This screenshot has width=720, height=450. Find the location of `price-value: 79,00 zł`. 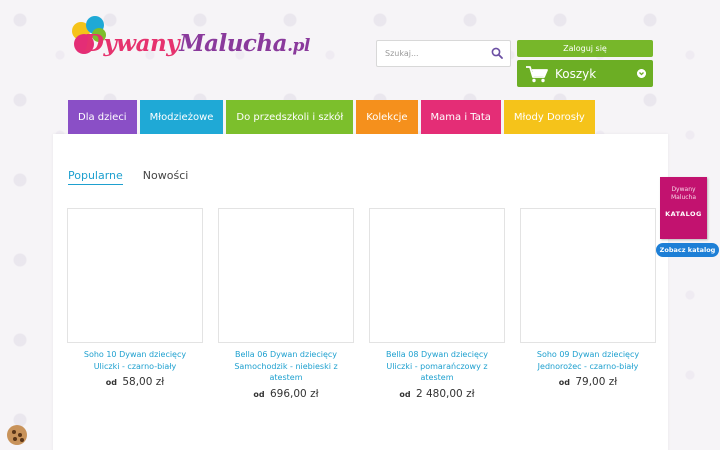

price-value: 79,00 zł is located at coordinates (596, 382).